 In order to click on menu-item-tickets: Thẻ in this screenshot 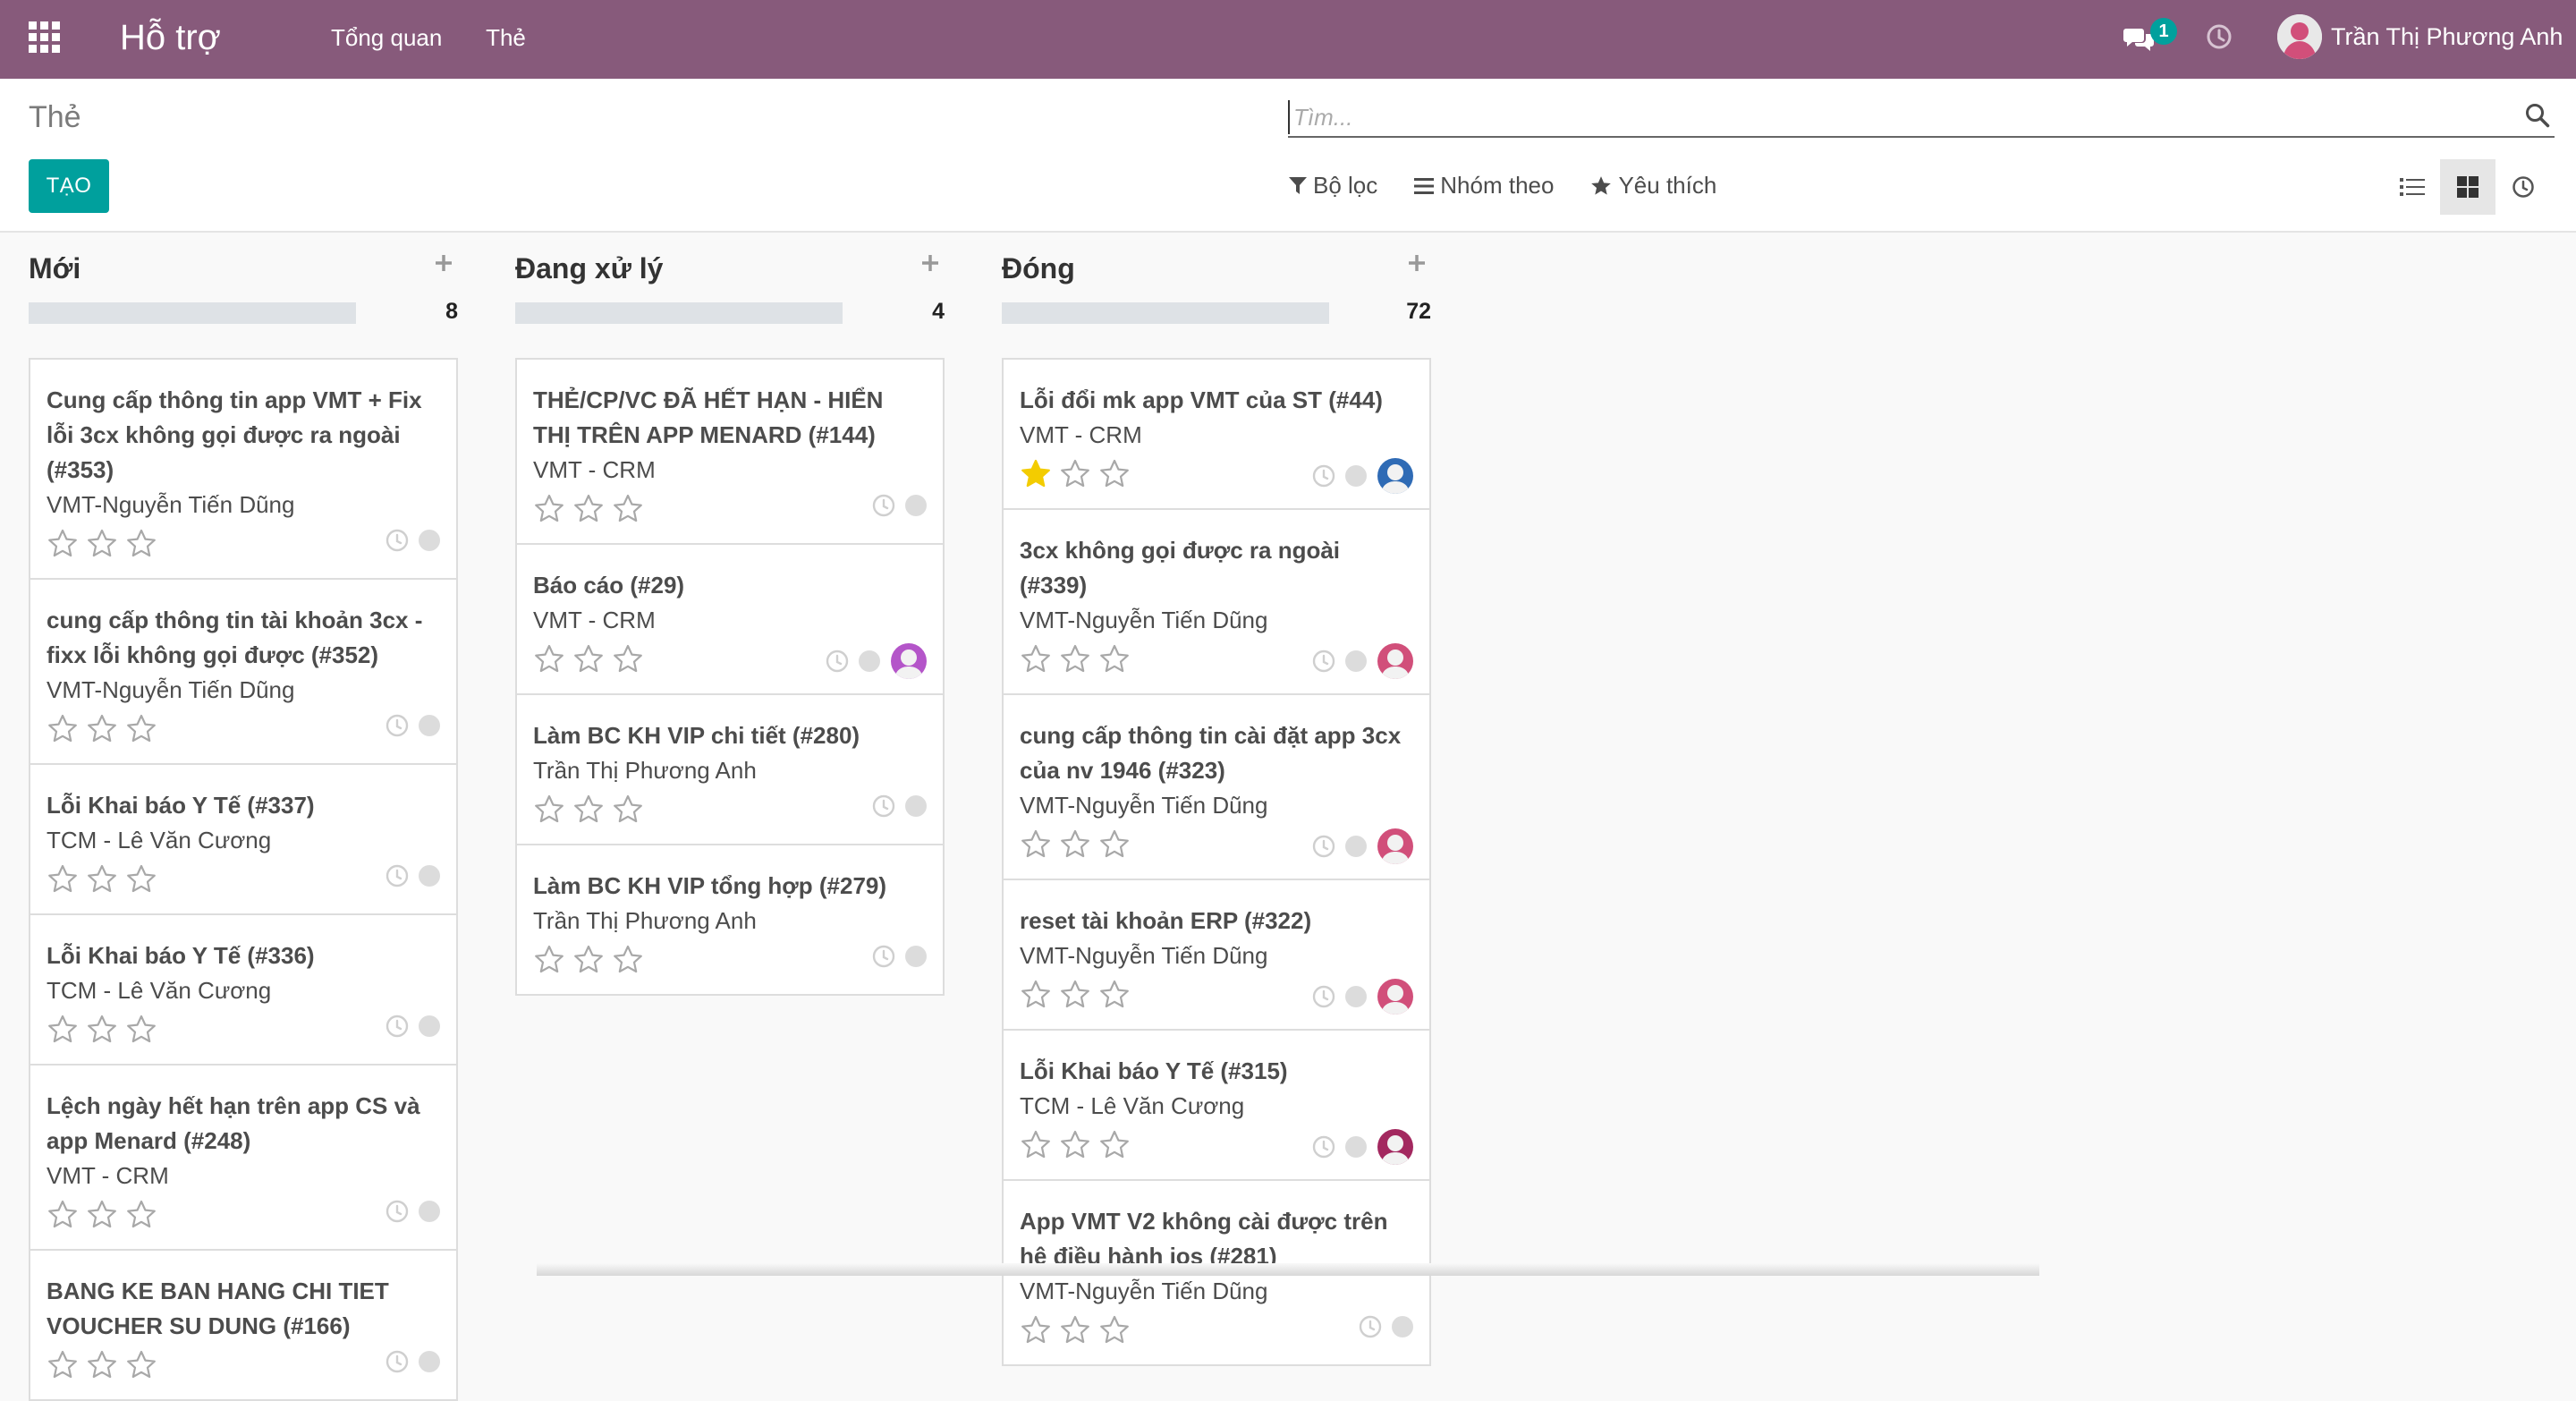, I will do `click(506, 37)`.